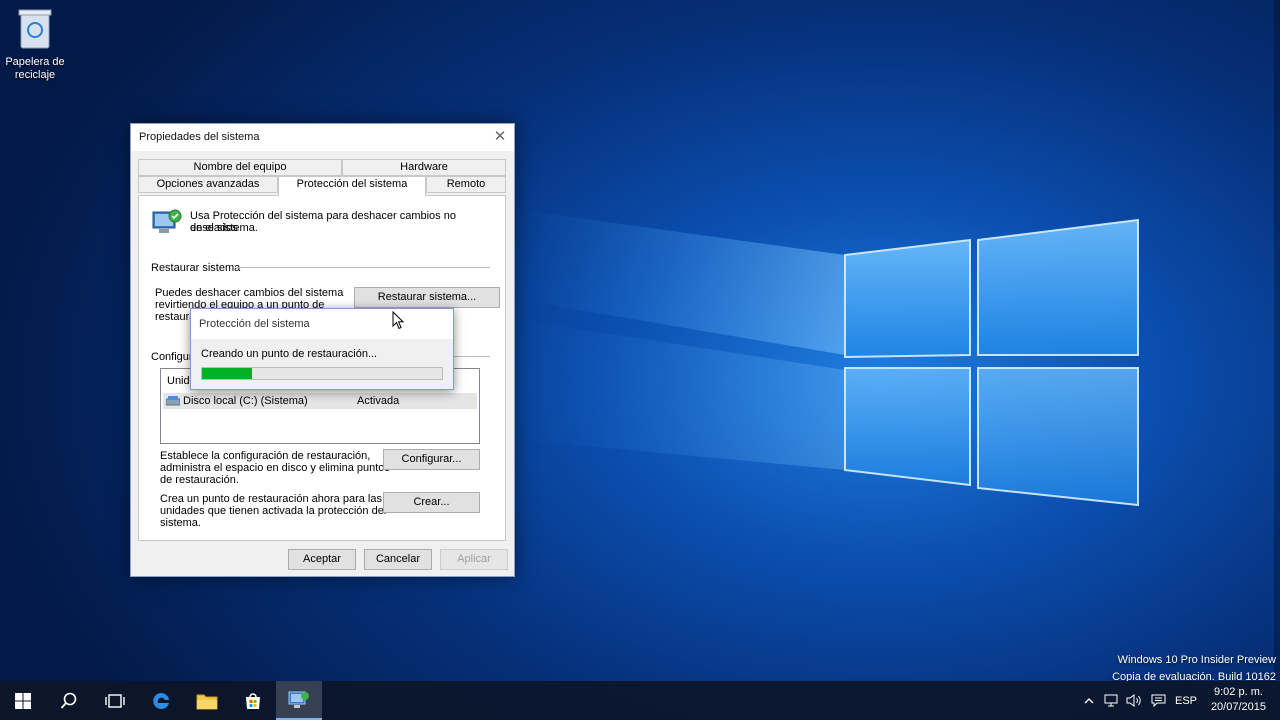 This screenshot has width=1280, height=720. I want to click on language-indicator: ESP, so click(1186, 700).